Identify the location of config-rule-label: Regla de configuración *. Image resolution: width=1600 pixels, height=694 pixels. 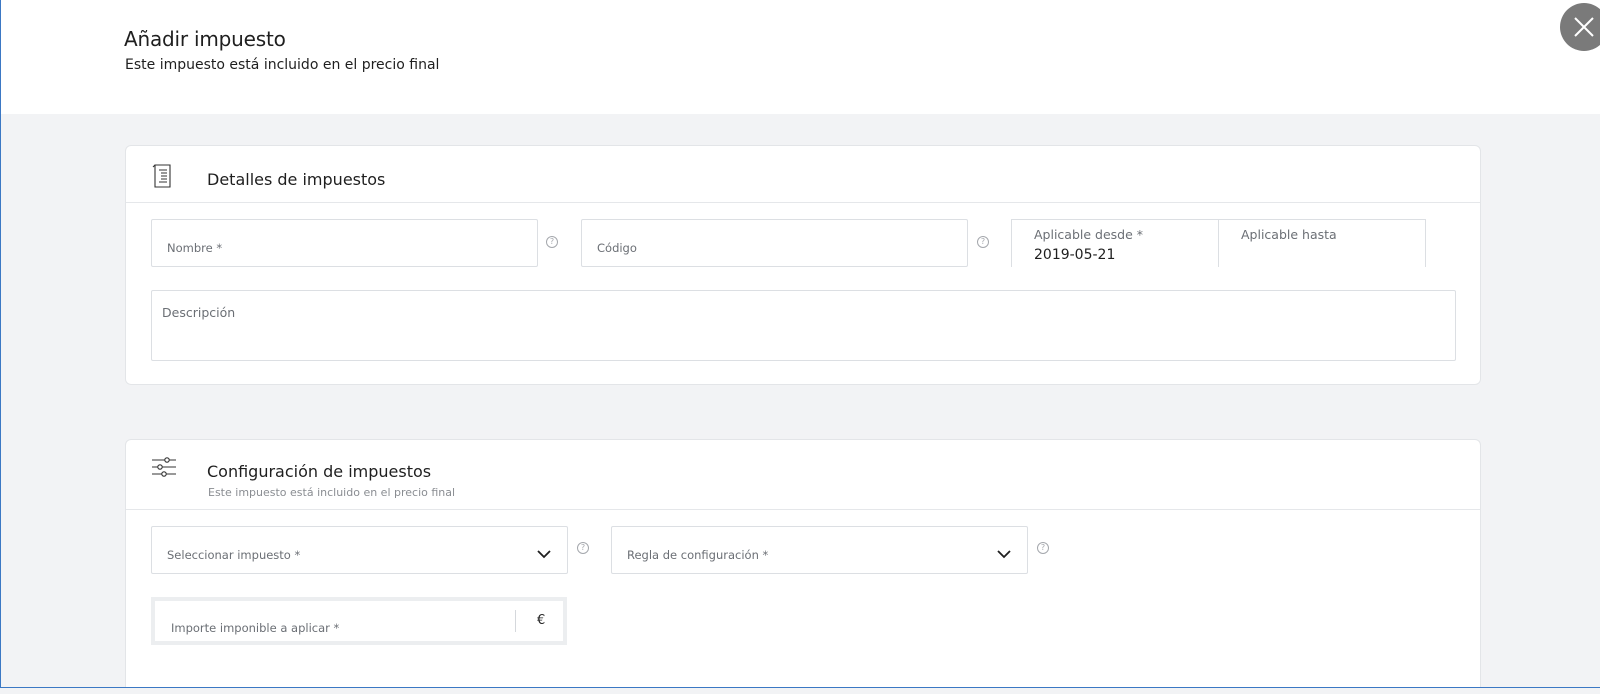
(698, 555).